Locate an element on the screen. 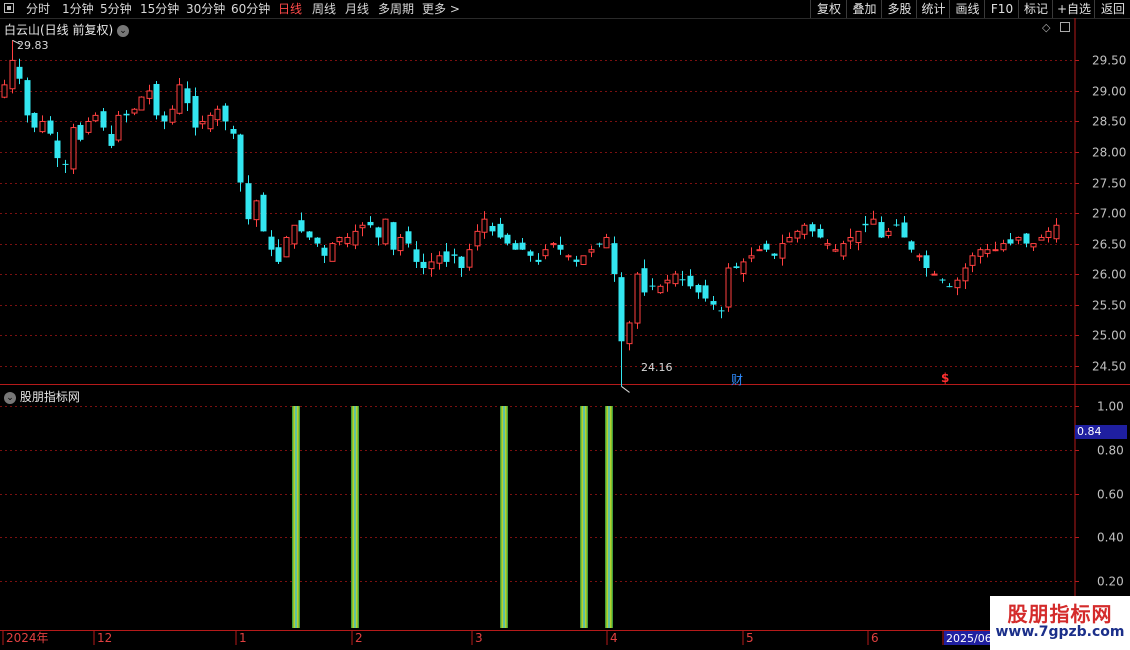  watermark-url: www.7gpzb.com is located at coordinates (1060, 632).